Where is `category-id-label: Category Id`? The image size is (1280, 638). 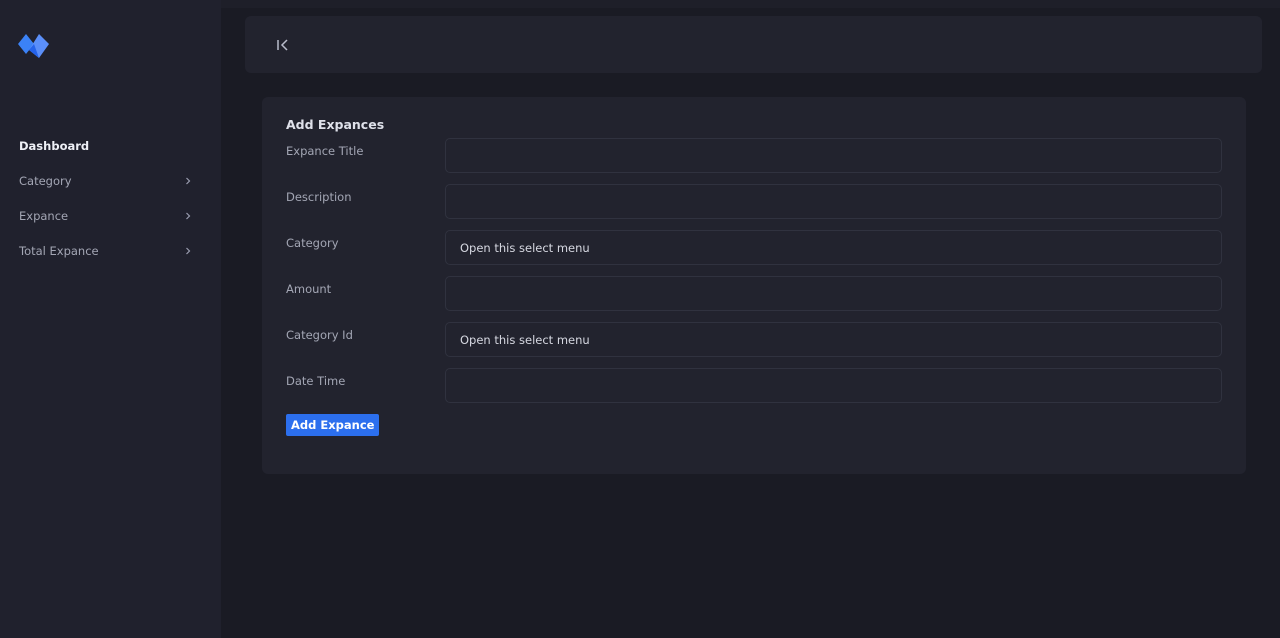
category-id-label: Category Id is located at coordinates (319, 335).